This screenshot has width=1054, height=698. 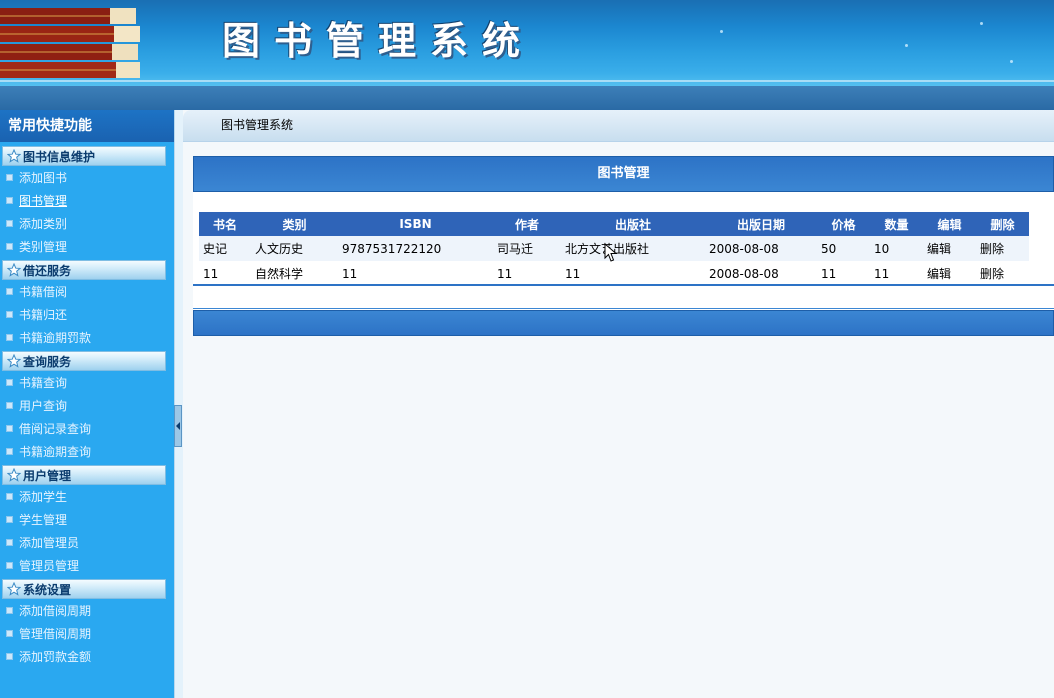 I want to click on mouse-pointer-icon, so click(x=611, y=252).